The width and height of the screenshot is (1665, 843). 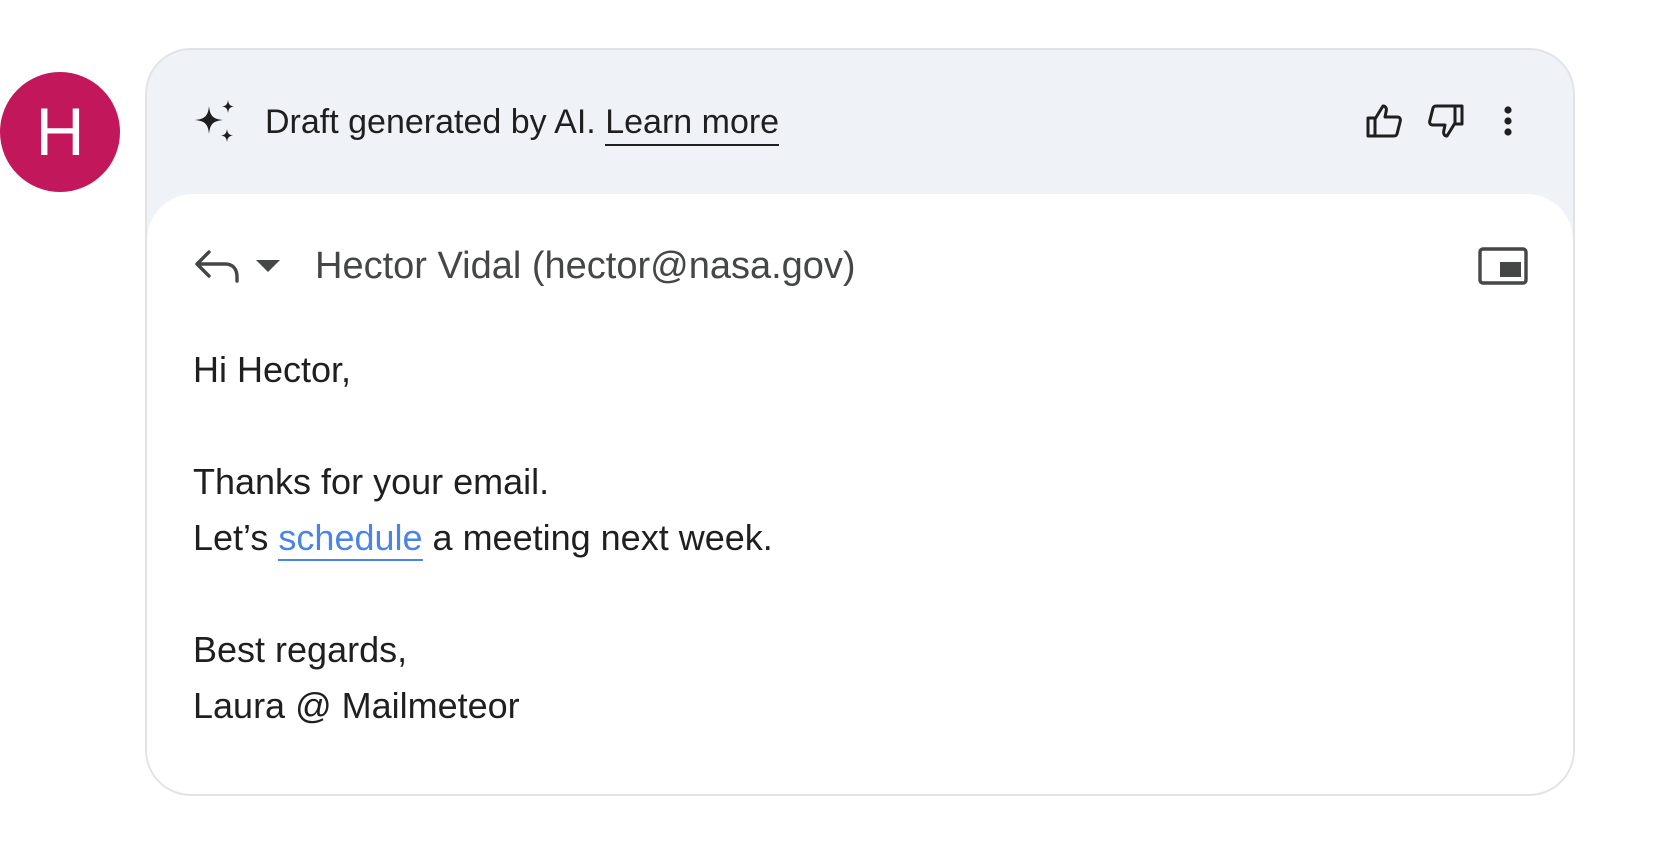 I want to click on schedule-link: schedule, so click(x=350, y=539).